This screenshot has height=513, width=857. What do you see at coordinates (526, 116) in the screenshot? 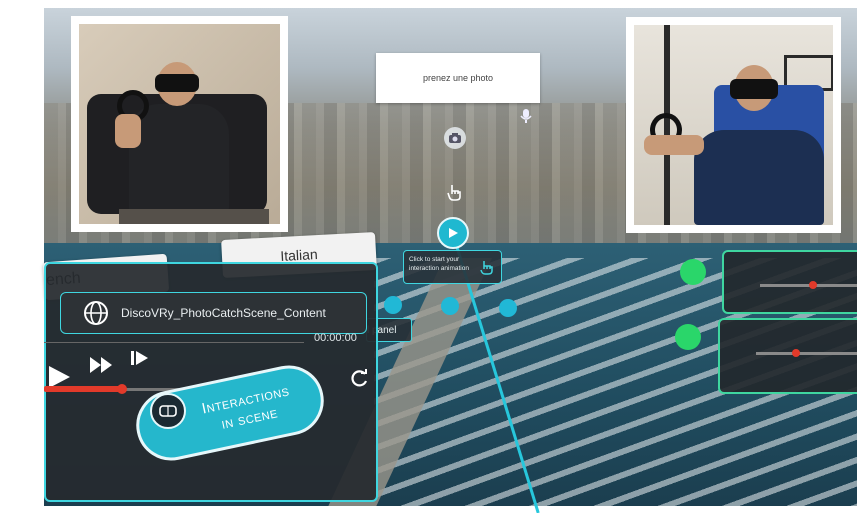
I see `microphone-icon` at bounding box center [526, 116].